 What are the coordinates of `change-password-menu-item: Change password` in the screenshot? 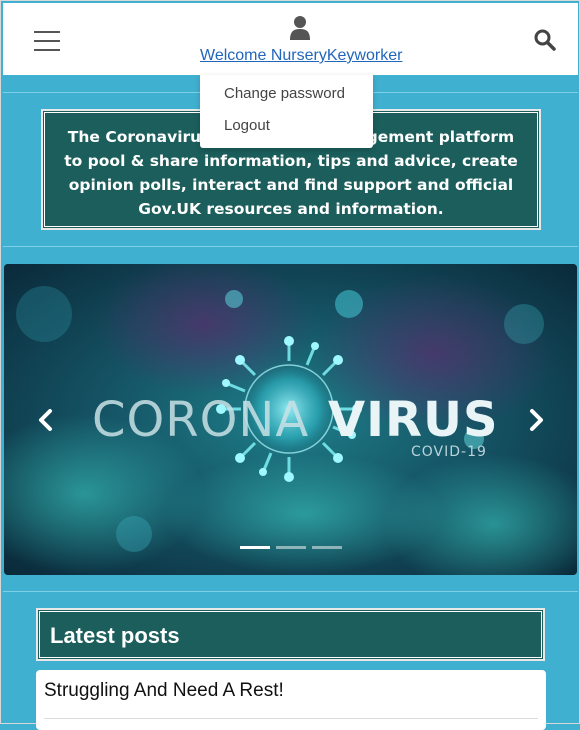 It's located at (284, 93).